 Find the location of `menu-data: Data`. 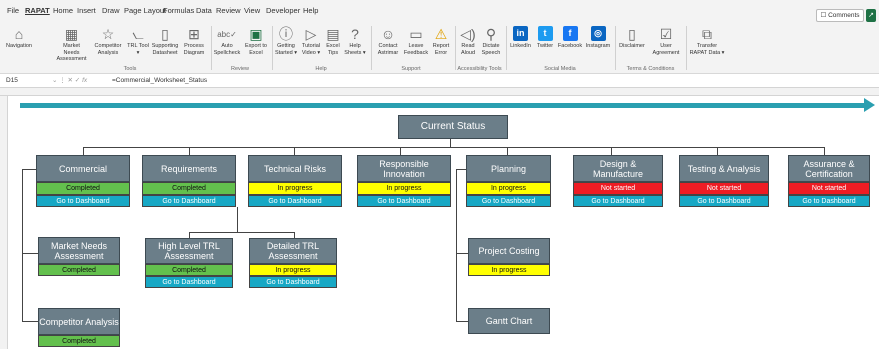

menu-data: Data is located at coordinates (204, 10).